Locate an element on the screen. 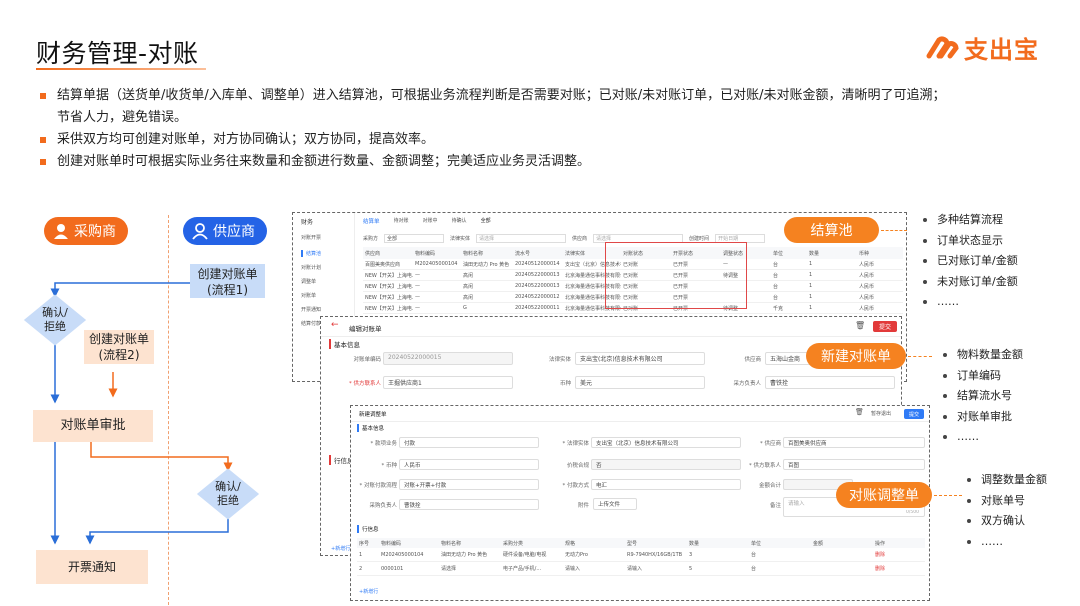 The width and height of the screenshot is (1080, 606). pool-tabs: 结算单 待对账 对账中 待确认 全部 is located at coordinates (427, 221).